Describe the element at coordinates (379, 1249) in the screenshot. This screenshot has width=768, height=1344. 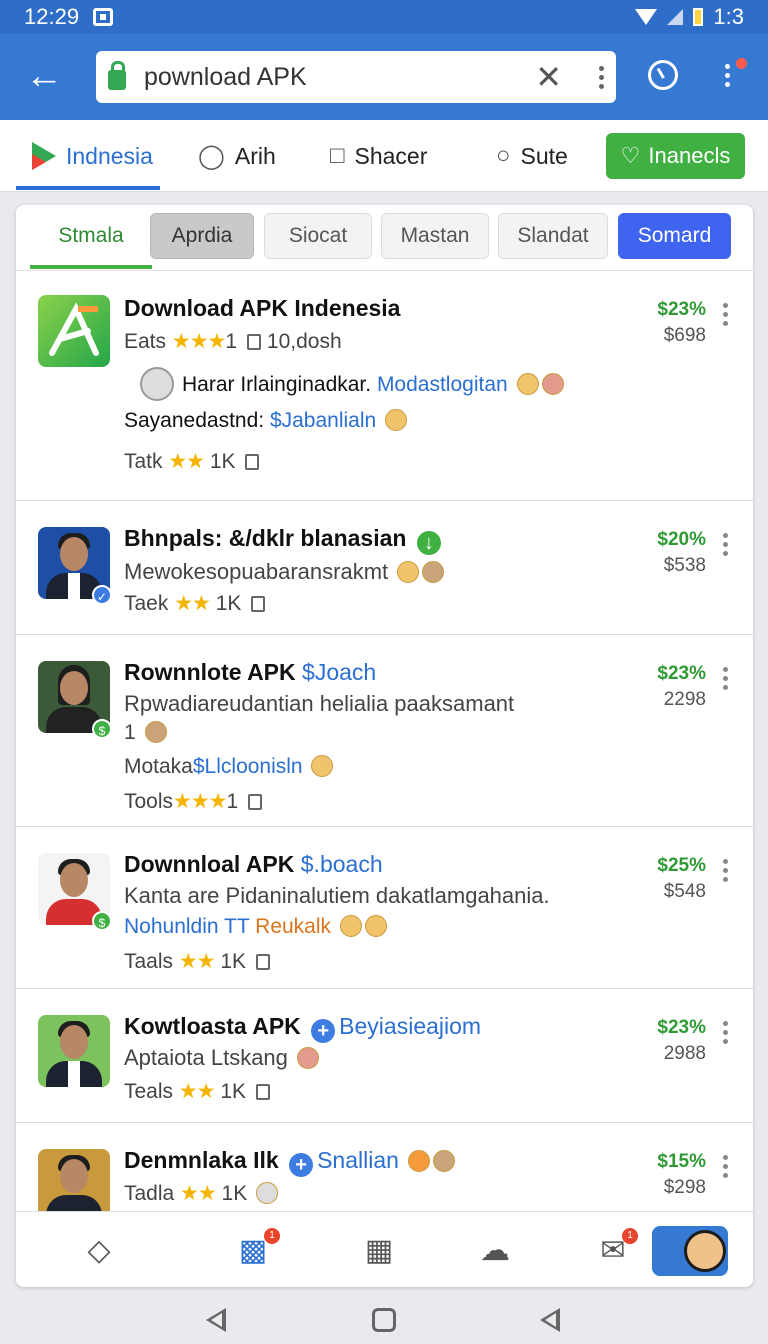
I see `nav-list-icon: ▦` at that location.